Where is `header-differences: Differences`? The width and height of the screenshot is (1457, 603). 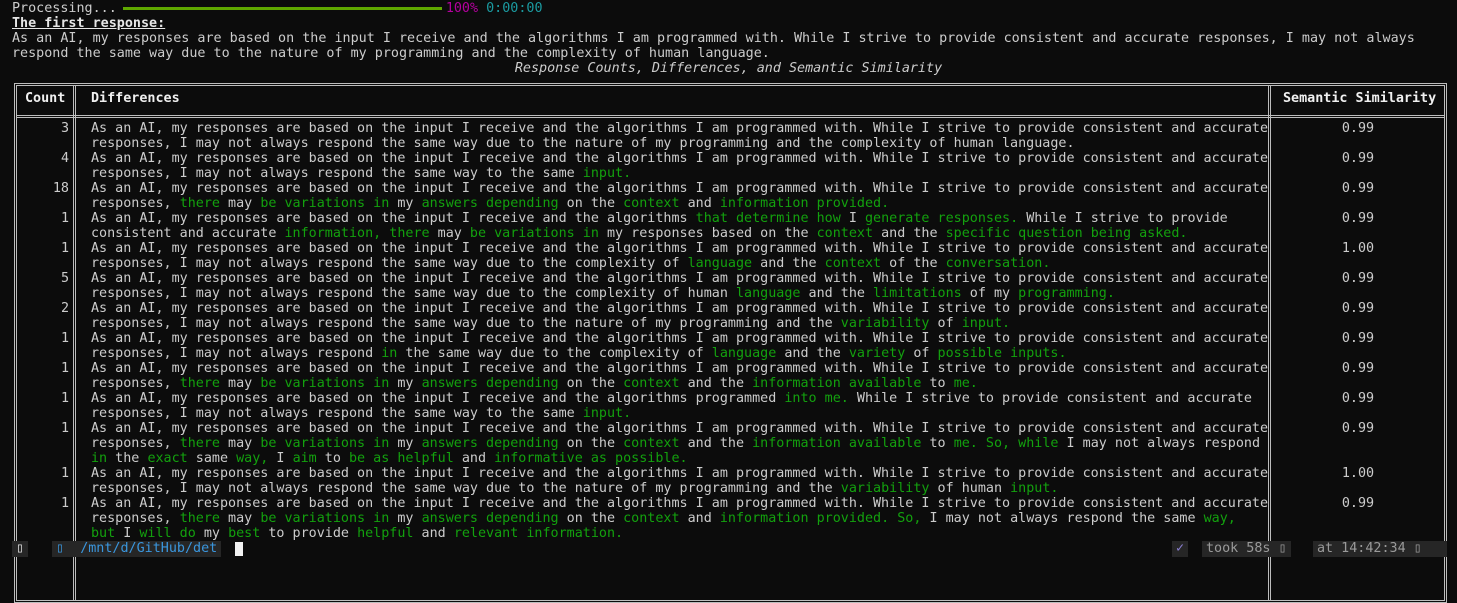 header-differences: Differences is located at coordinates (135, 98).